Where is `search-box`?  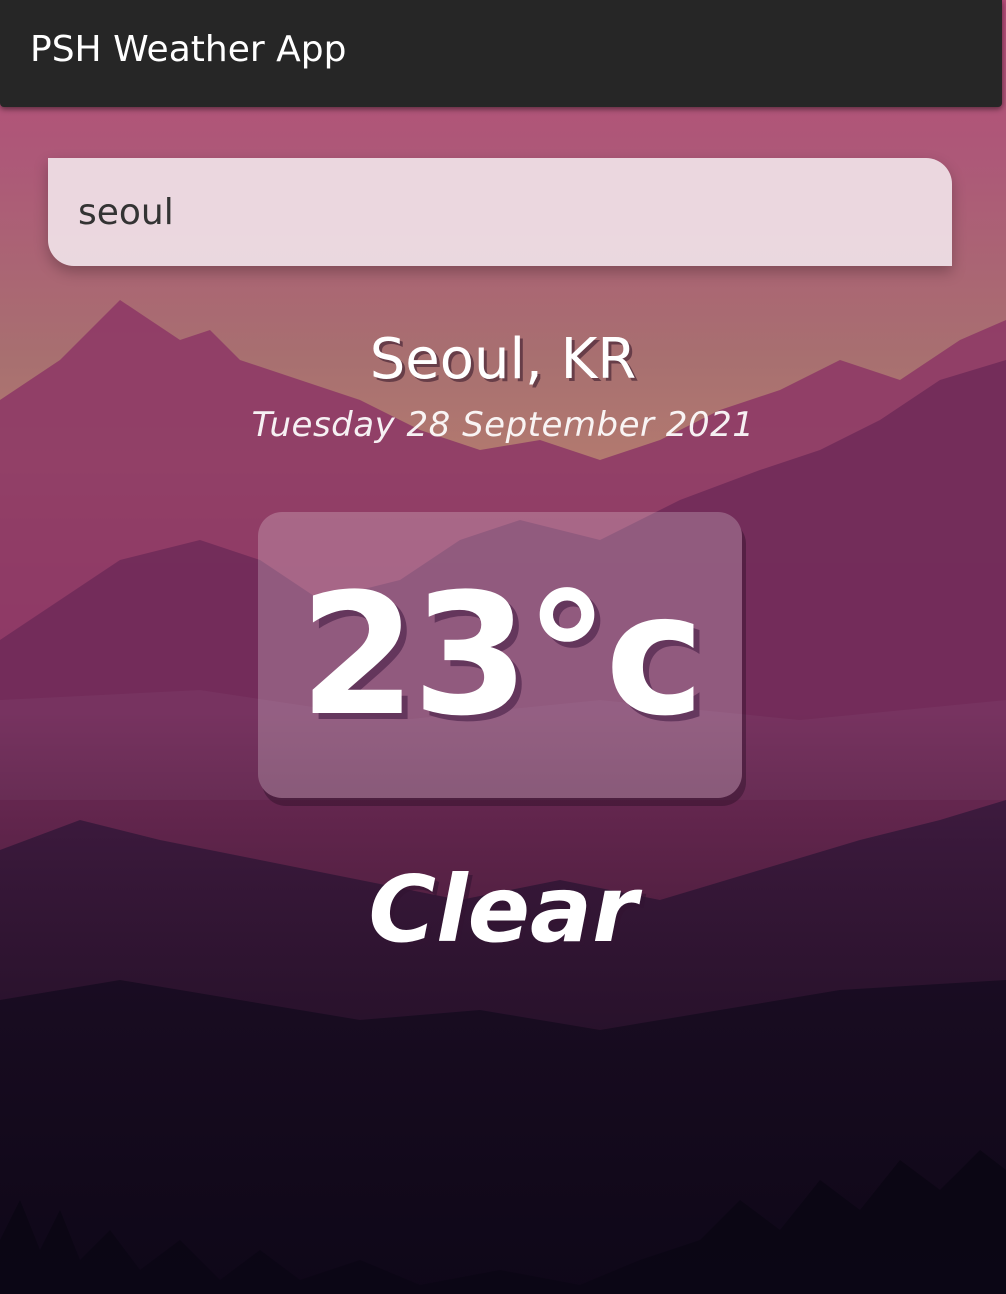 search-box is located at coordinates (500, 212).